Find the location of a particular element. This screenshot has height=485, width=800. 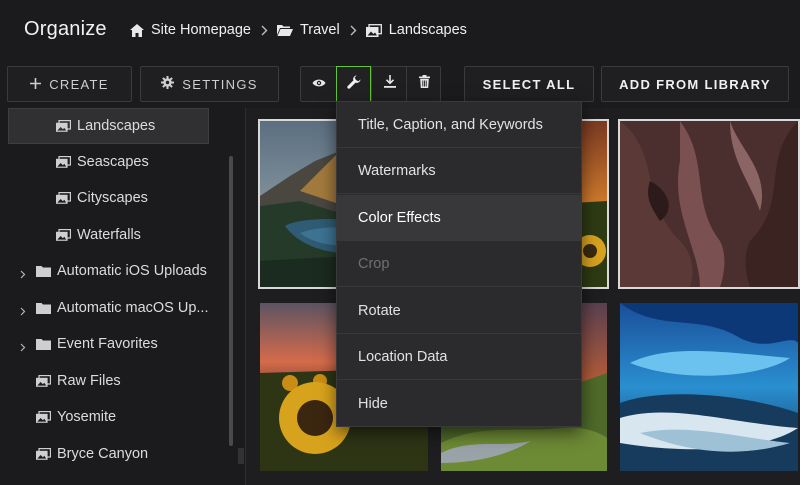

settings-button: SETTINGS is located at coordinates (209, 84).